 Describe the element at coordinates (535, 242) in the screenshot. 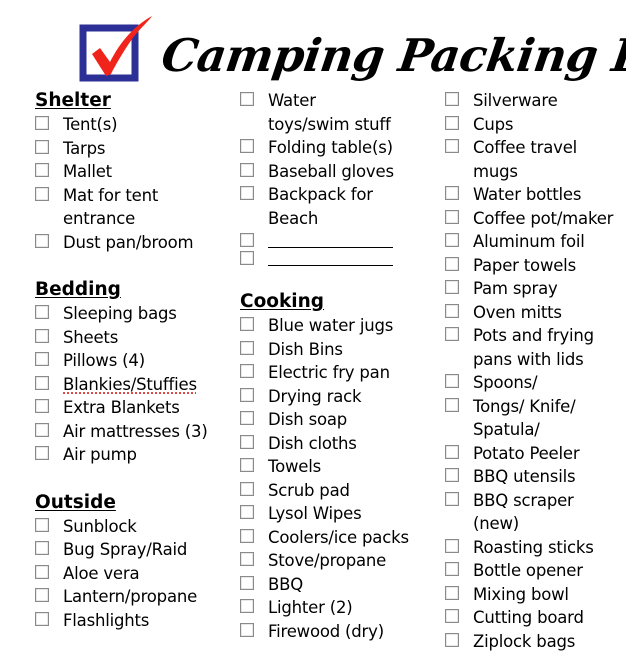

I see `list-item: Aluminum foil` at that location.